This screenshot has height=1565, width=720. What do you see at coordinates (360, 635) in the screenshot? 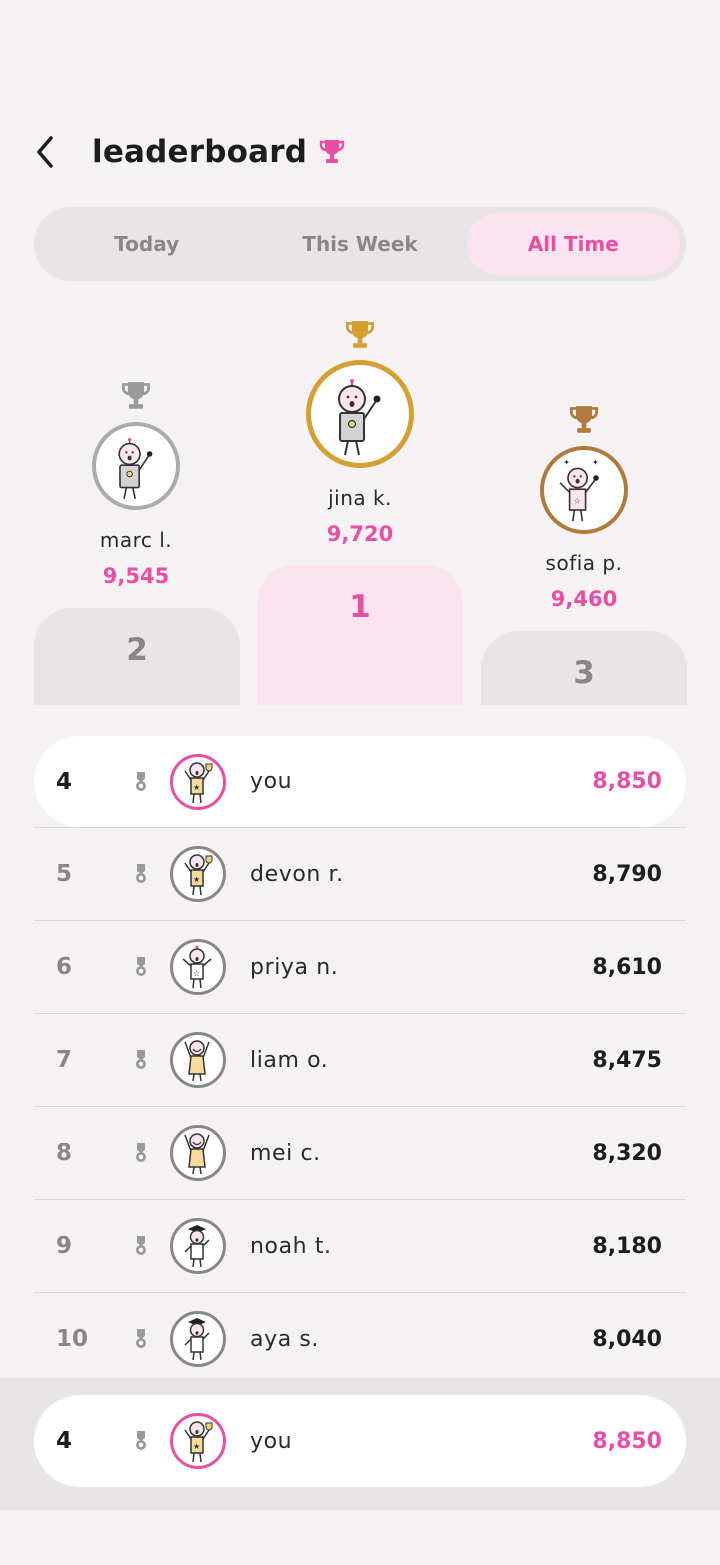
I see `podium-block-first: 1` at bounding box center [360, 635].